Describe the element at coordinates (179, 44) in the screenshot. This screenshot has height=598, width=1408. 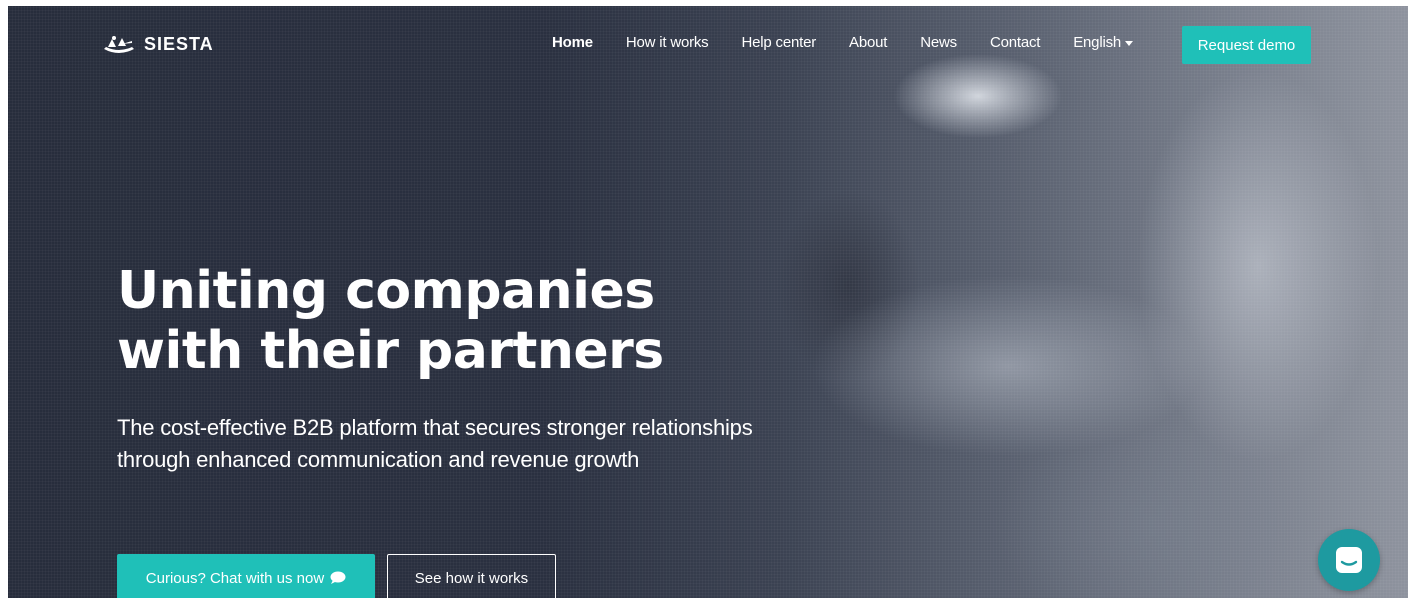
I see `brand-name: SIESTA` at that location.